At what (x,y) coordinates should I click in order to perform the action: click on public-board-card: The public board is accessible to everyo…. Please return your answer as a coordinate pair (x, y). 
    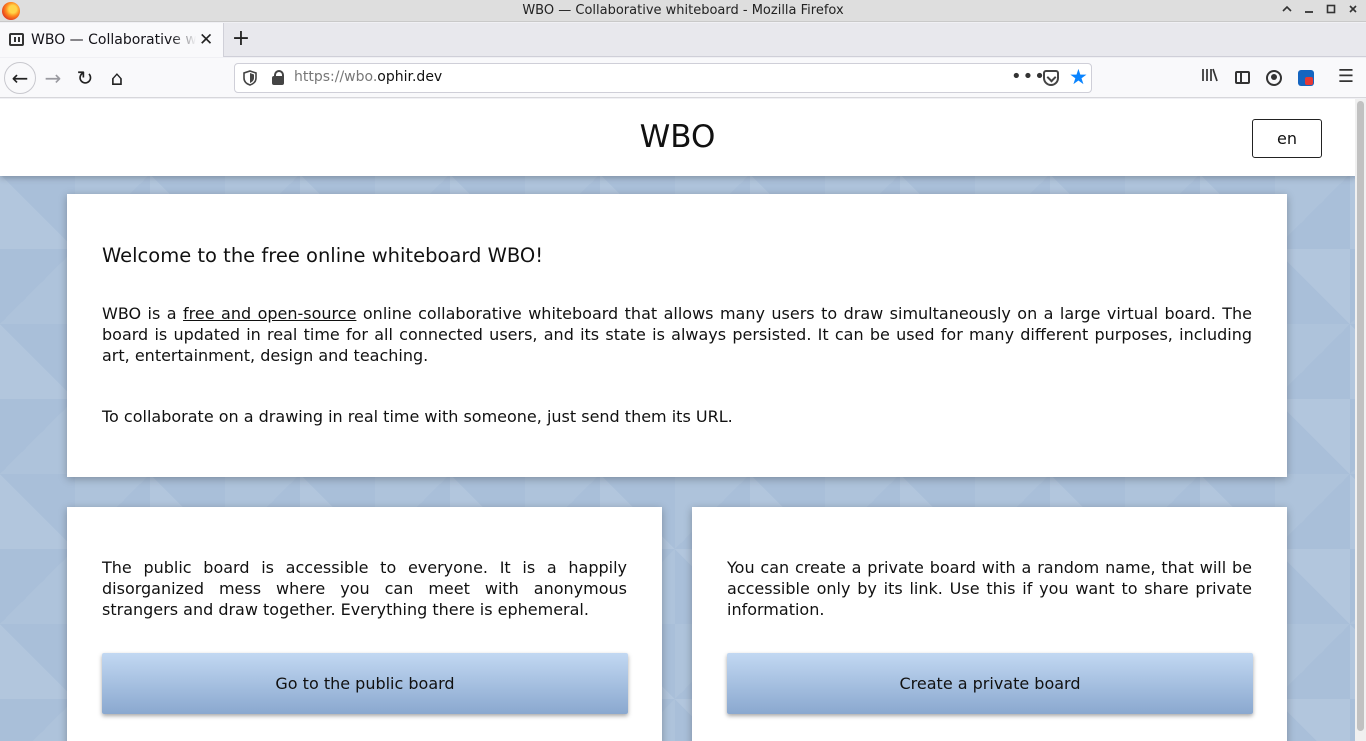
    Looking at the image, I should click on (364, 624).